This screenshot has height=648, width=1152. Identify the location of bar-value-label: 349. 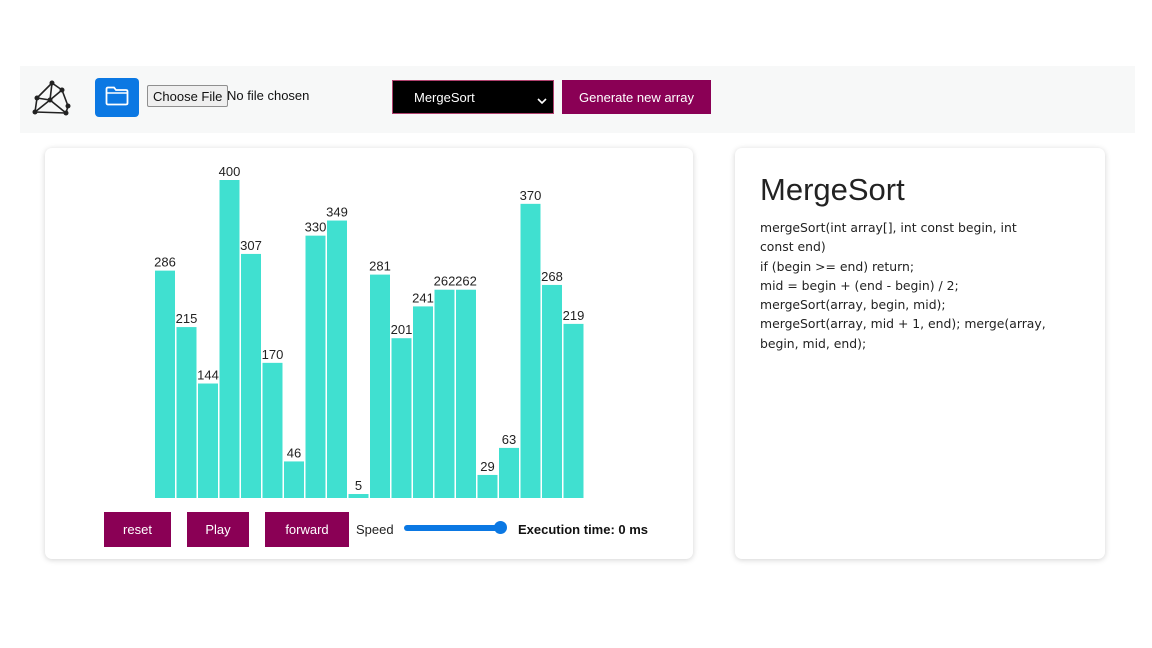
(337, 212).